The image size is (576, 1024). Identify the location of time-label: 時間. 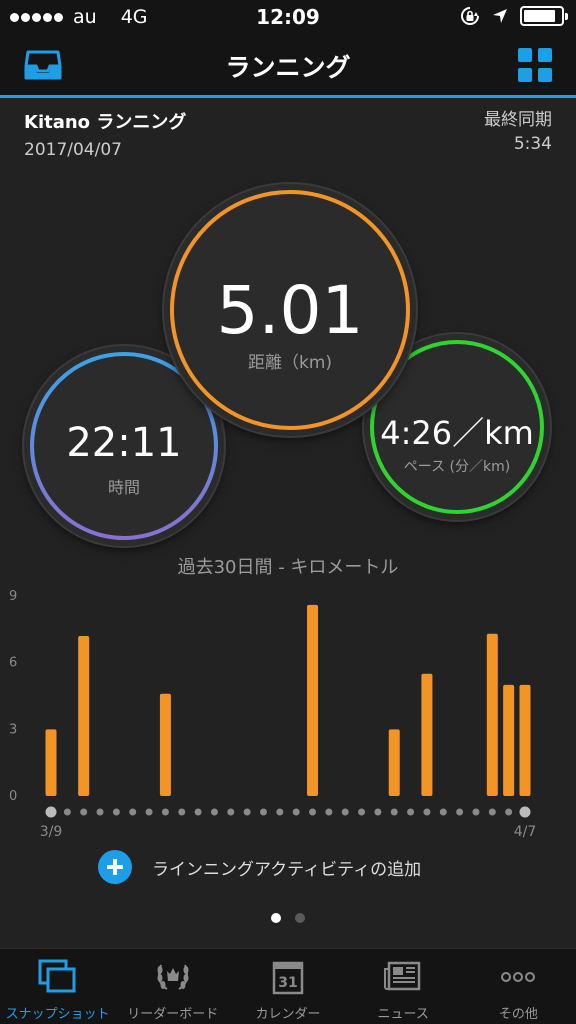
(123, 487).